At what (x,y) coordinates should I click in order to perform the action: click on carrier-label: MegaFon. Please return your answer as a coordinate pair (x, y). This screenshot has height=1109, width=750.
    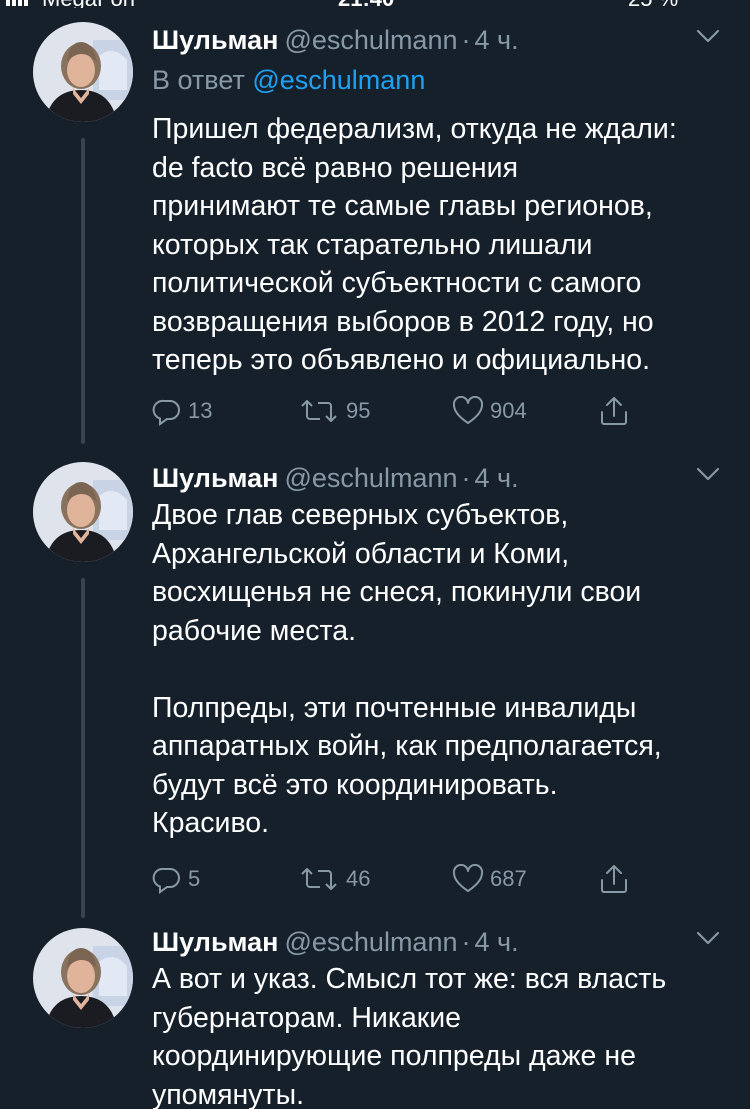
    Looking at the image, I should click on (88, 4).